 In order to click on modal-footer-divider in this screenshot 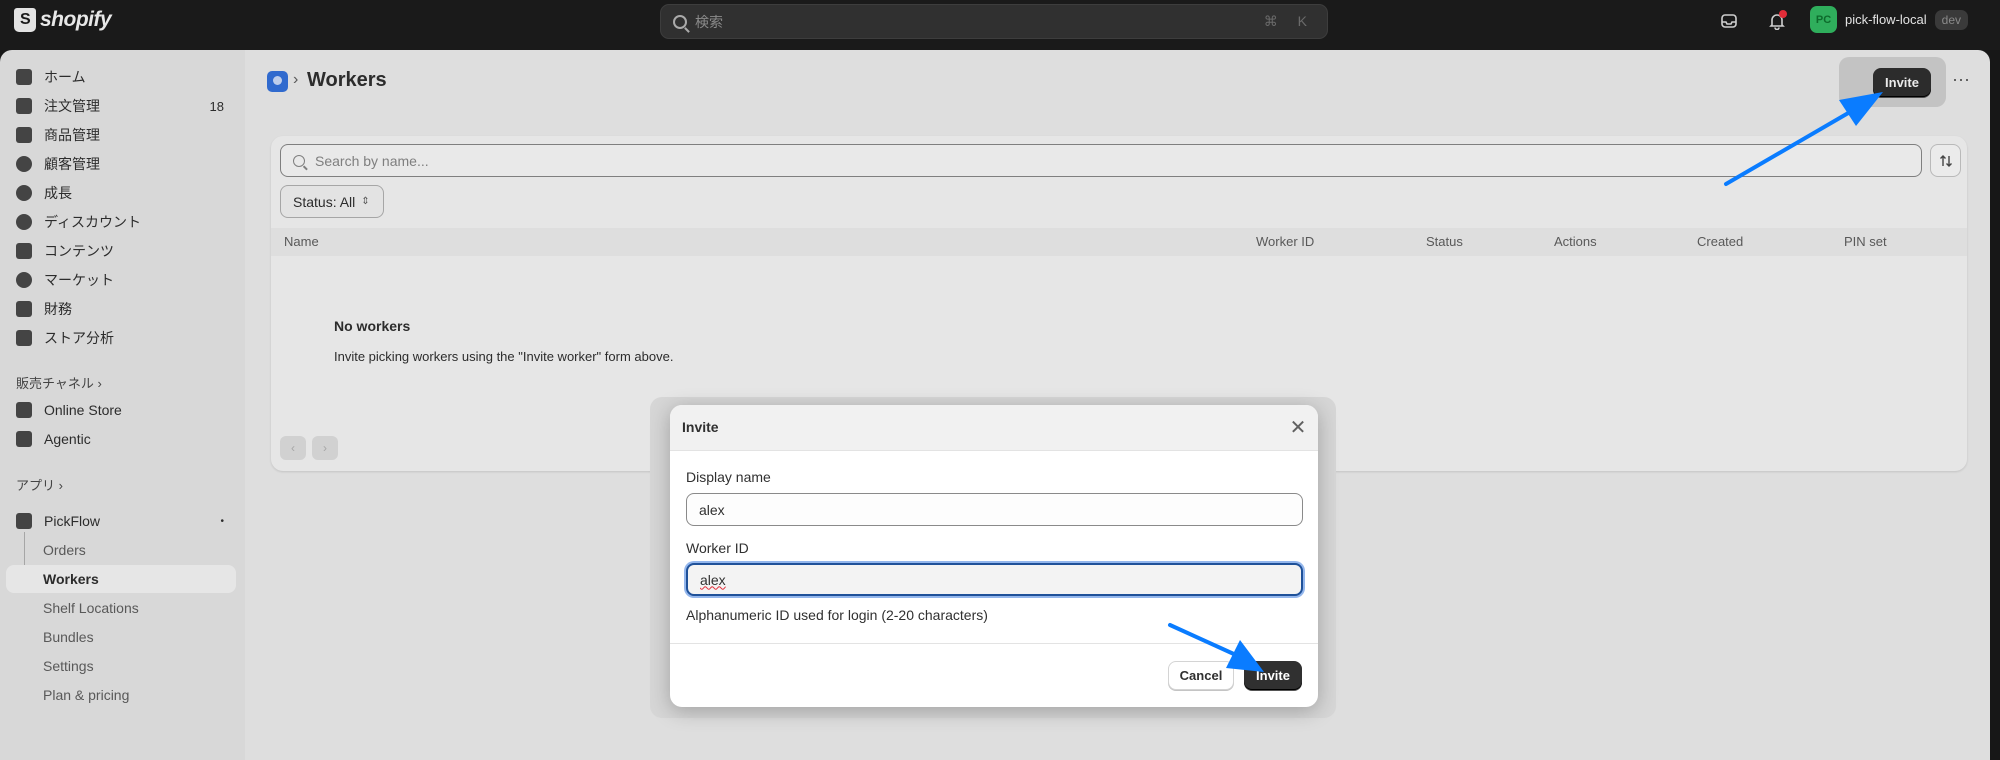, I will do `click(994, 643)`.